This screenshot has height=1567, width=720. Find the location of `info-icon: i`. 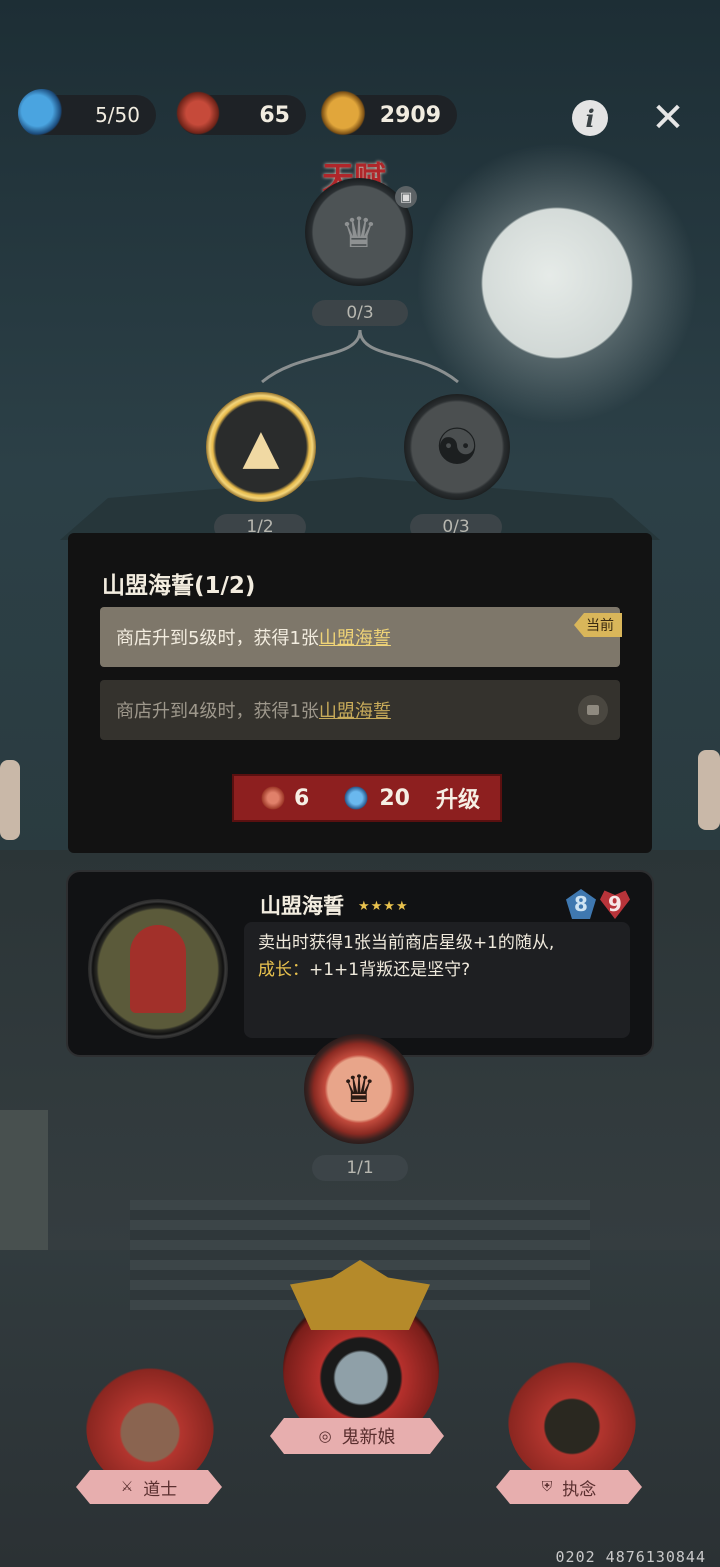

info-icon: i is located at coordinates (590, 118).